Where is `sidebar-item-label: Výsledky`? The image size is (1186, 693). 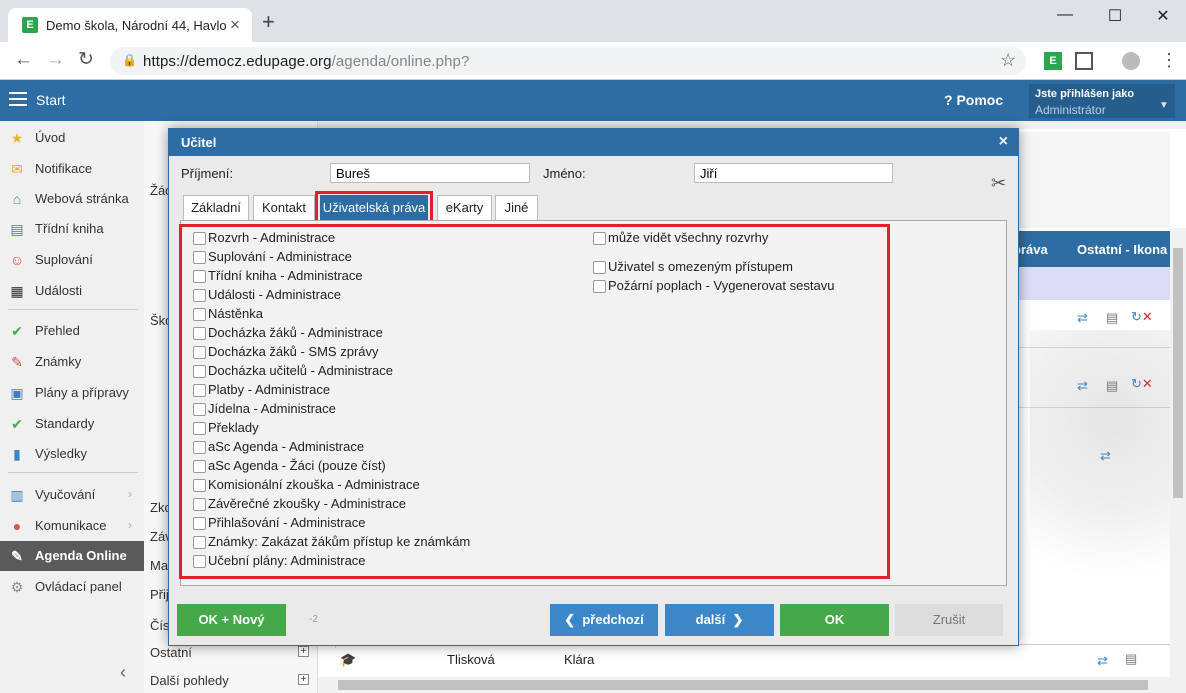 sidebar-item-label: Výsledky is located at coordinates (61, 453).